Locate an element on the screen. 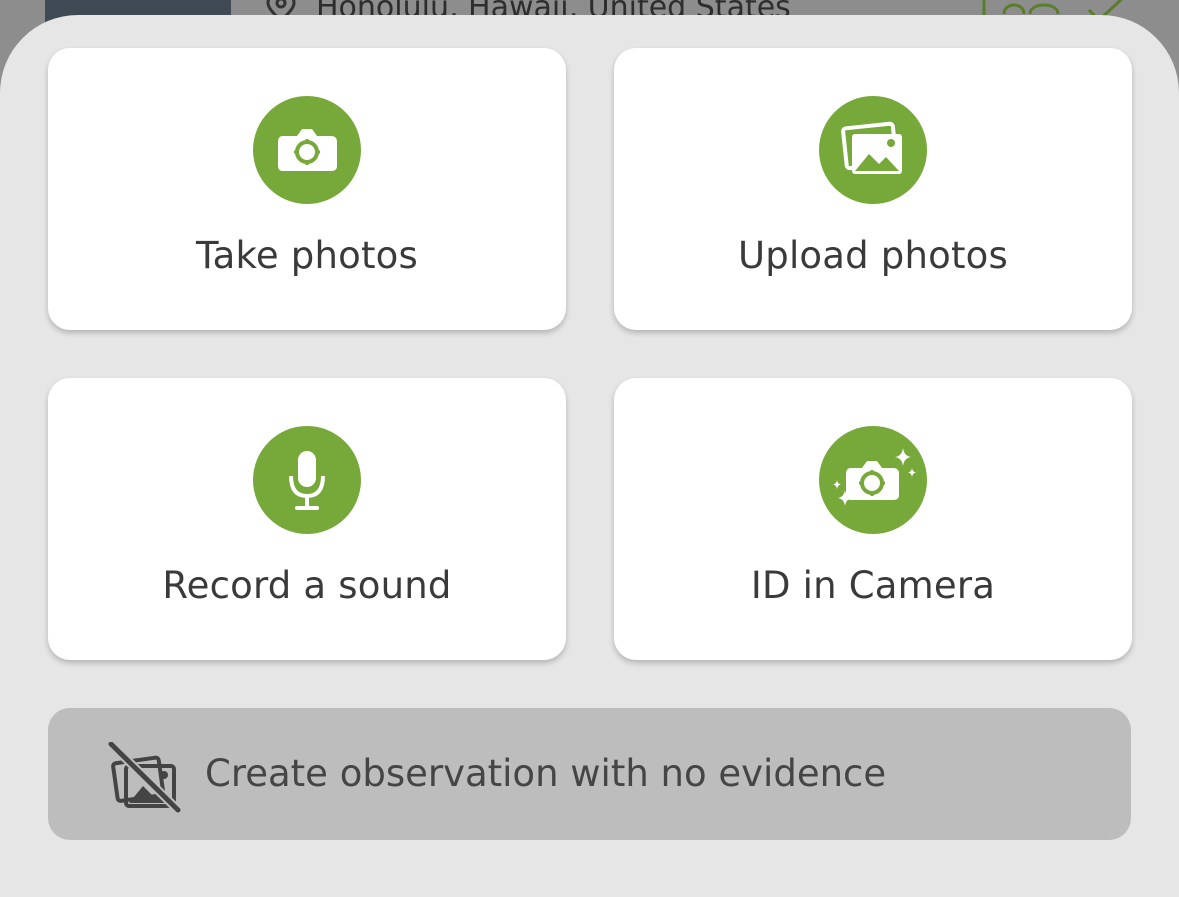 The width and height of the screenshot is (1179, 897). record-sound-label: Record a sound is located at coordinates (307, 585).